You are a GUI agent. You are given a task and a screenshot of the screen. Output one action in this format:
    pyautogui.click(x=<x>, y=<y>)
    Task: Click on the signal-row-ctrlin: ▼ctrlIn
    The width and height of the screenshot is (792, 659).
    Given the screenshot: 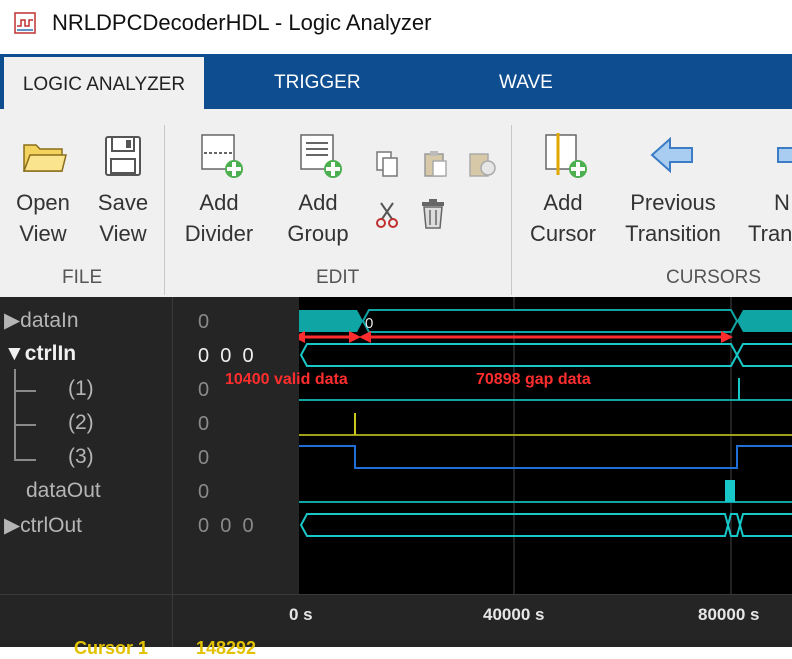 What is the action you would take?
    pyautogui.click(x=40, y=354)
    